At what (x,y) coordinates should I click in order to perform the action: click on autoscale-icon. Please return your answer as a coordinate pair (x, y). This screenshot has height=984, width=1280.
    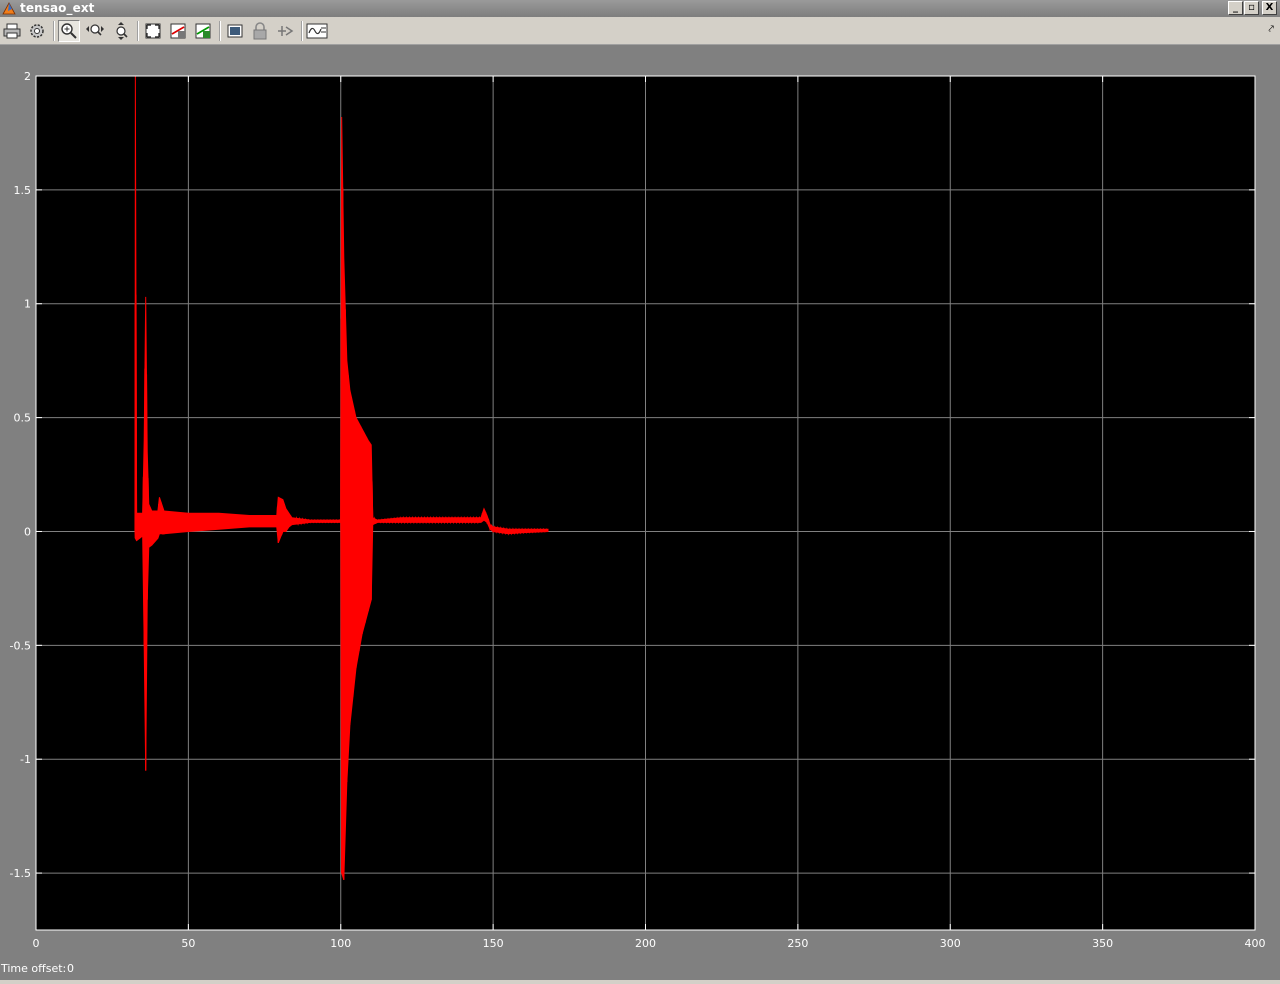
    Looking at the image, I should click on (153, 31).